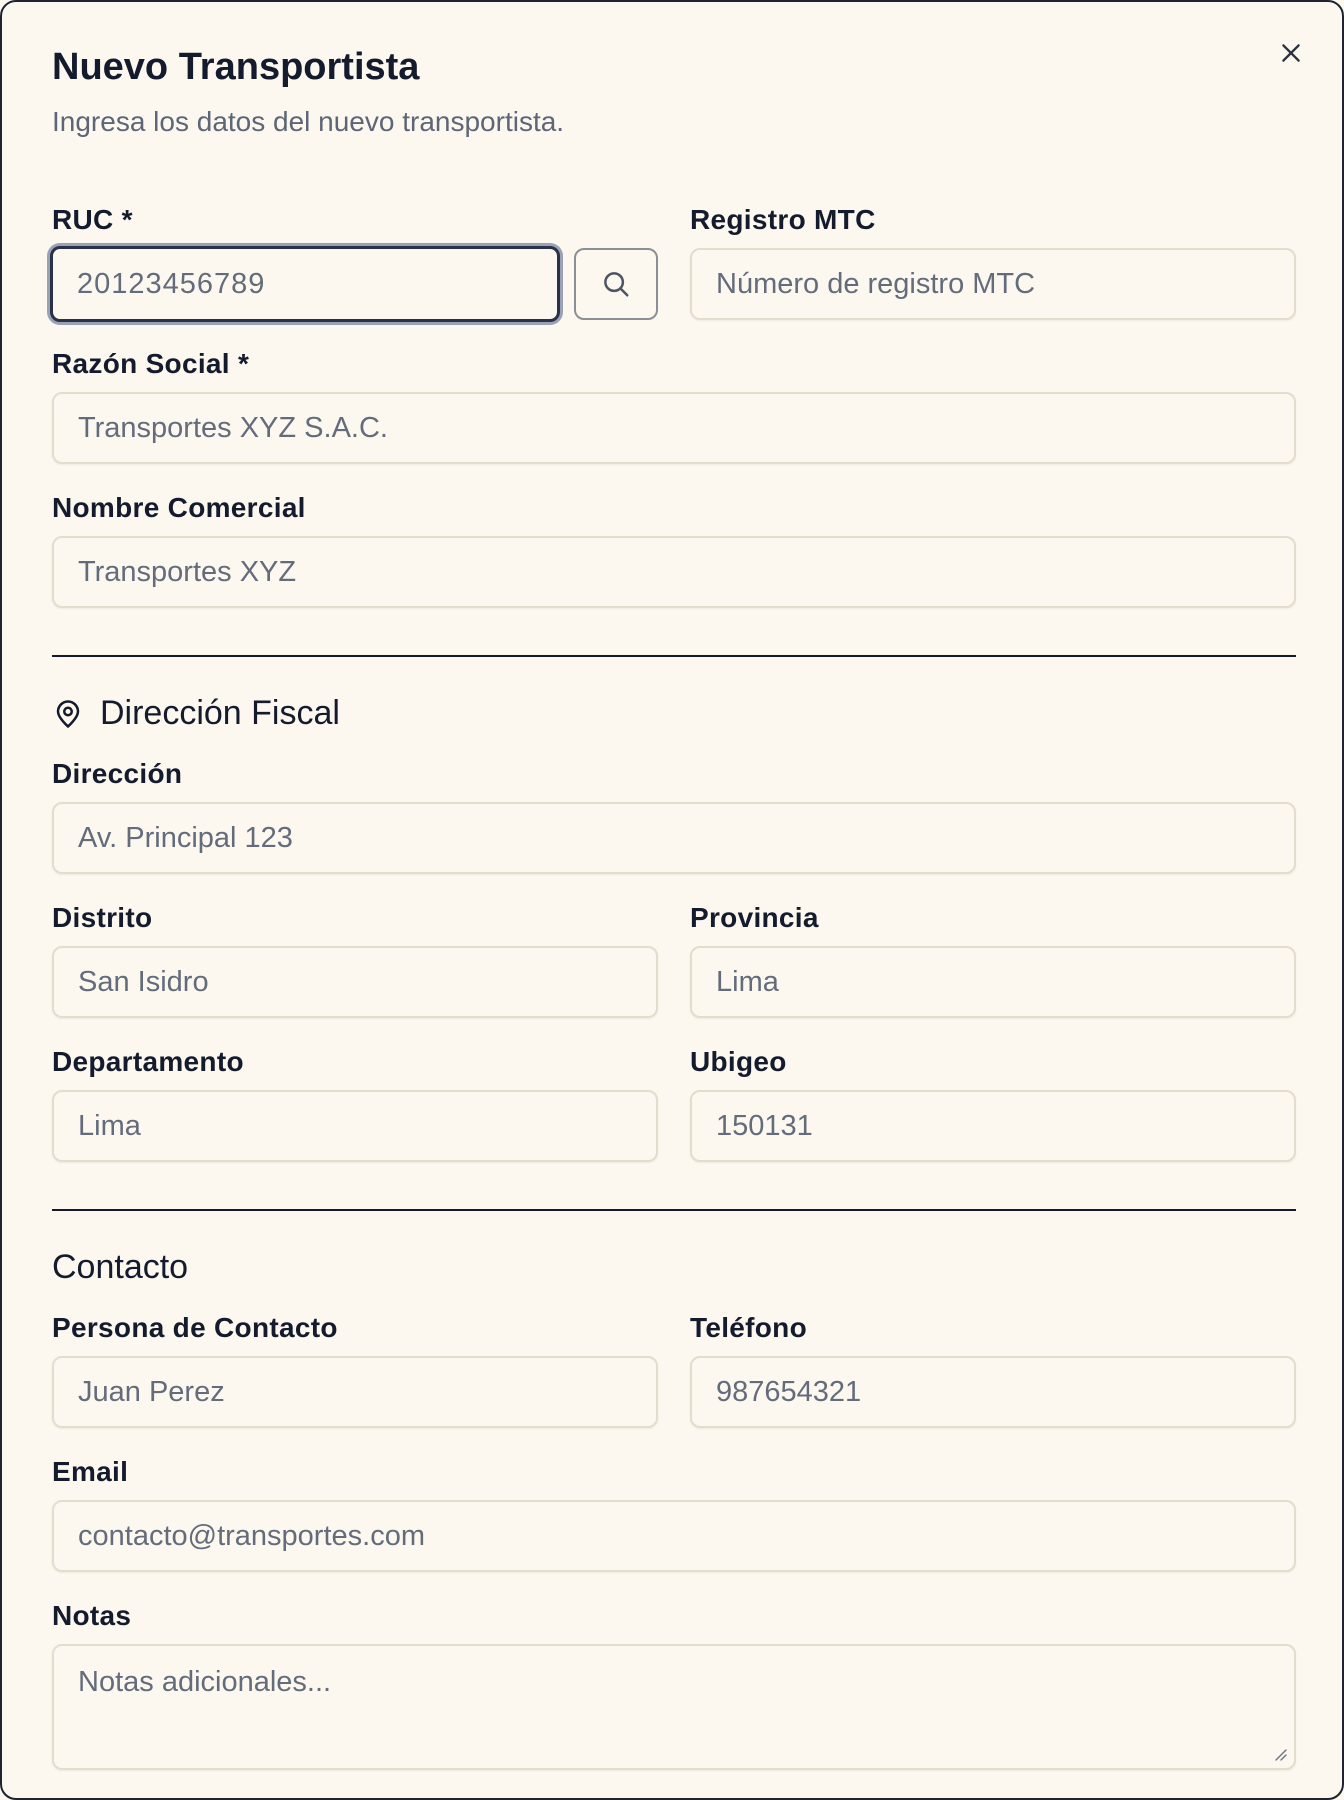  I want to click on close-icon, so click(1291, 53).